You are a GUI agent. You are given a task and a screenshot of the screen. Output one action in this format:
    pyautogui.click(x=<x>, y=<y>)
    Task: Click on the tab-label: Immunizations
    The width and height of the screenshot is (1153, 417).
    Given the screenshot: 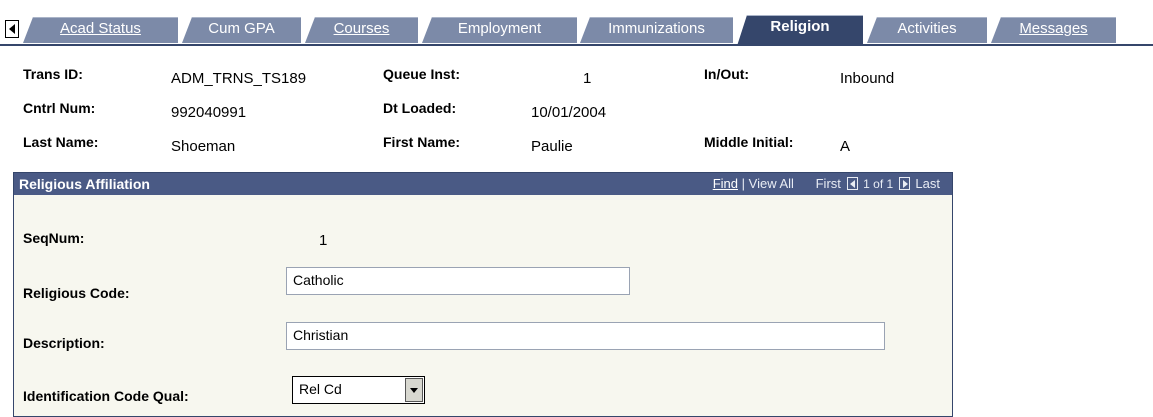 What is the action you would take?
    pyautogui.click(x=656, y=28)
    